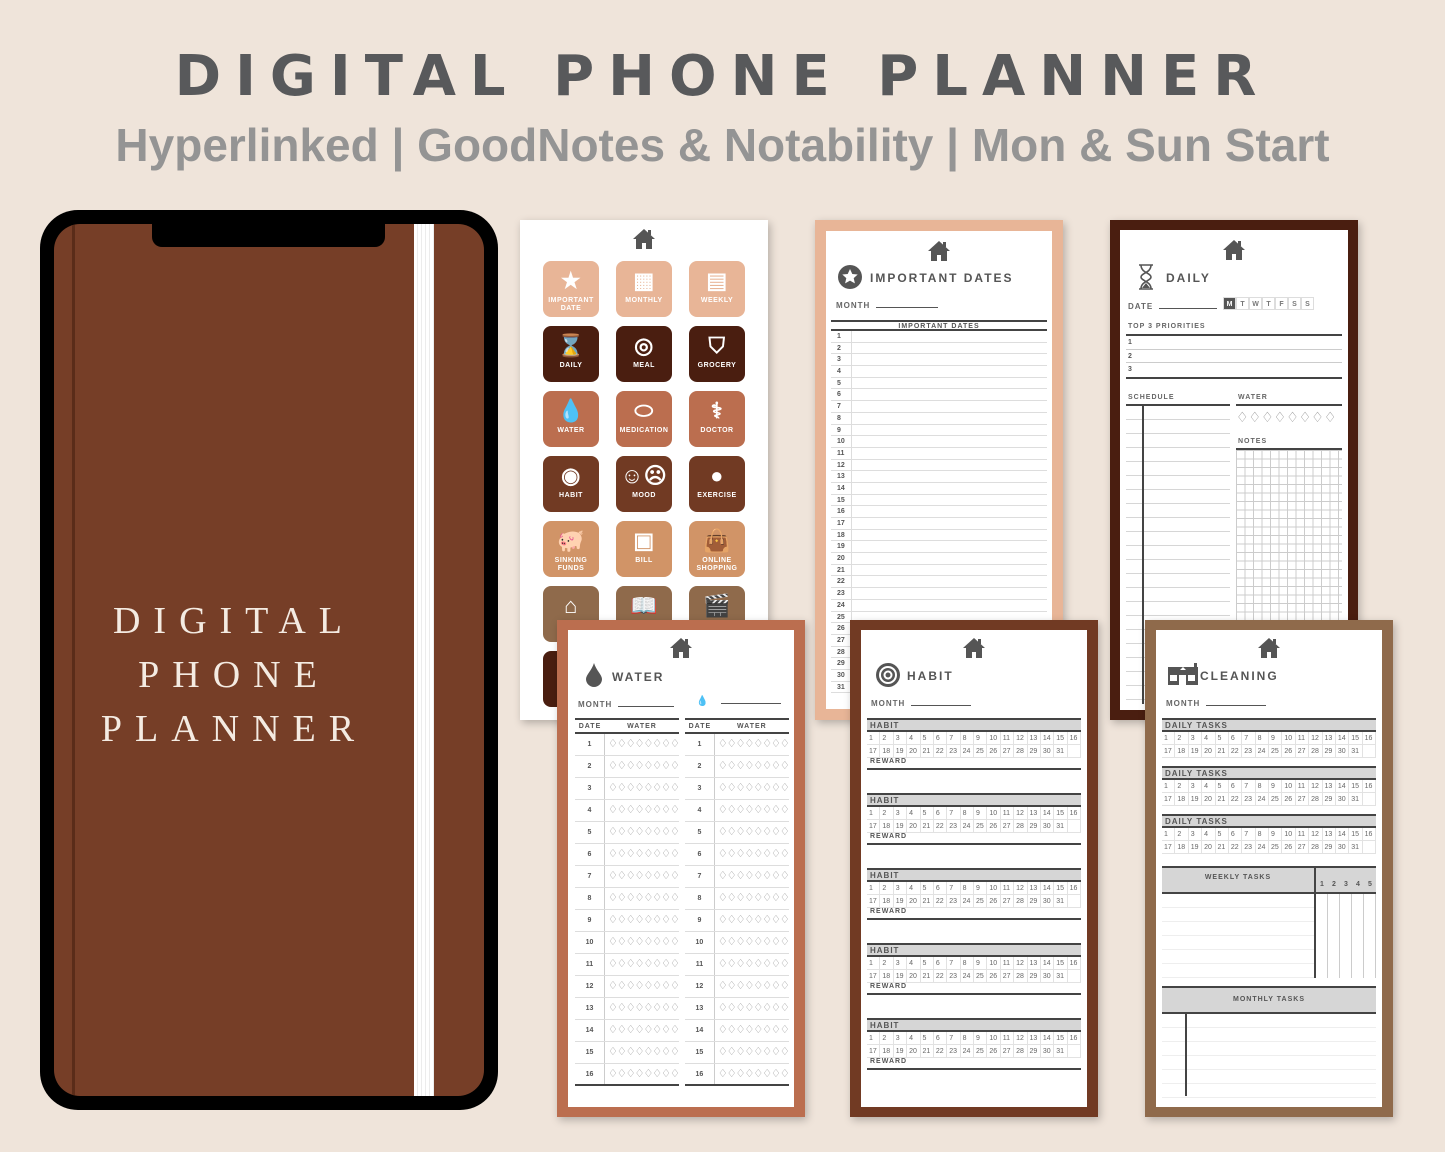 The width and height of the screenshot is (1445, 1152). Describe the element at coordinates (1034, 1038) in the screenshot. I see `day-cell: 13` at that location.